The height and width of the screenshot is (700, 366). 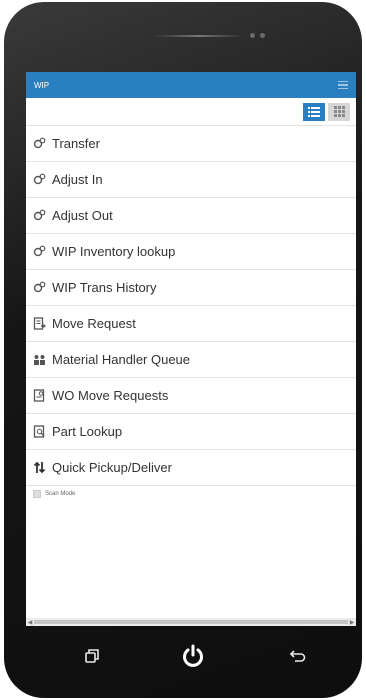 I want to click on transfer-icon, so click(x=39, y=143).